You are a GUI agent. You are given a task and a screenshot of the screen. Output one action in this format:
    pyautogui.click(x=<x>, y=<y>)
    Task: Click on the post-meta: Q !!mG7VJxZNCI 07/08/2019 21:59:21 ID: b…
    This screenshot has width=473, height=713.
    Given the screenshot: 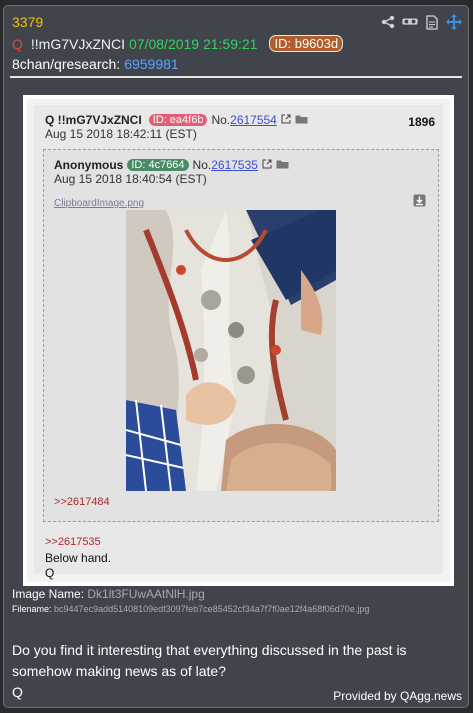 What is the action you would take?
    pyautogui.click(x=178, y=43)
    